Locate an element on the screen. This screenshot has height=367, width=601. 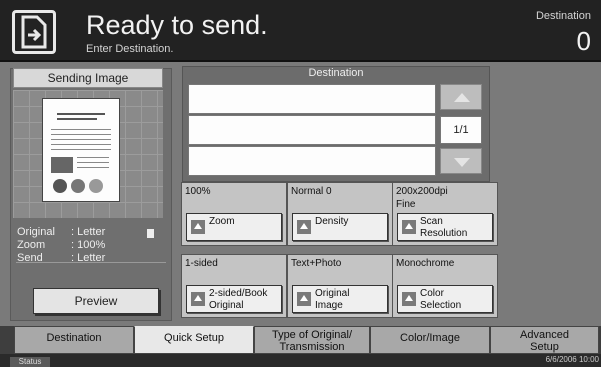
setting-duplex: 1-sided 2-sided/Book Original is located at coordinates (234, 286).